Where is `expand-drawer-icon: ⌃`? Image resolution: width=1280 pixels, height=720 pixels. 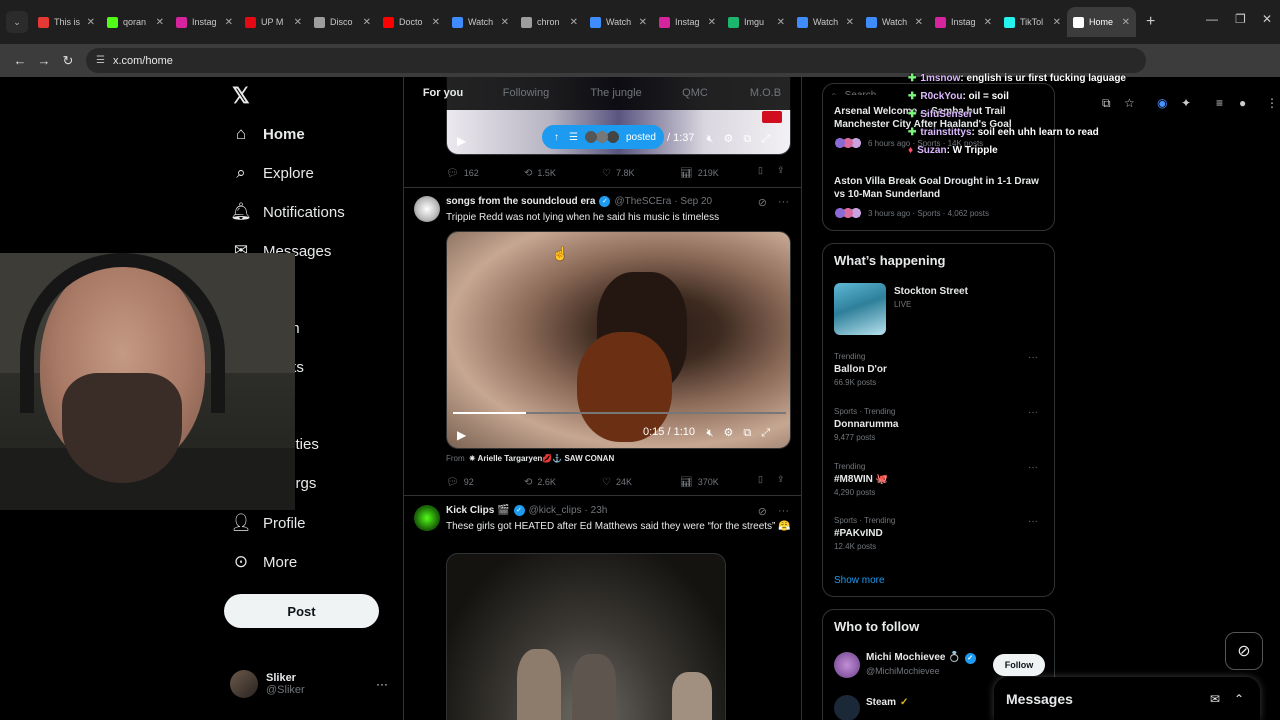
expand-drawer-icon: ⌃ is located at coordinates (1239, 699).